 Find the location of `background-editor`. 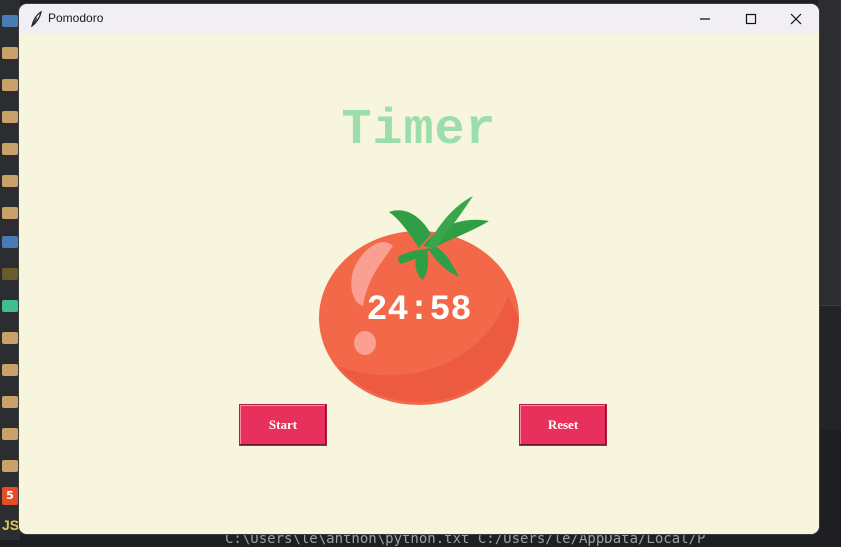

background-editor is located at coordinates (829, 152).